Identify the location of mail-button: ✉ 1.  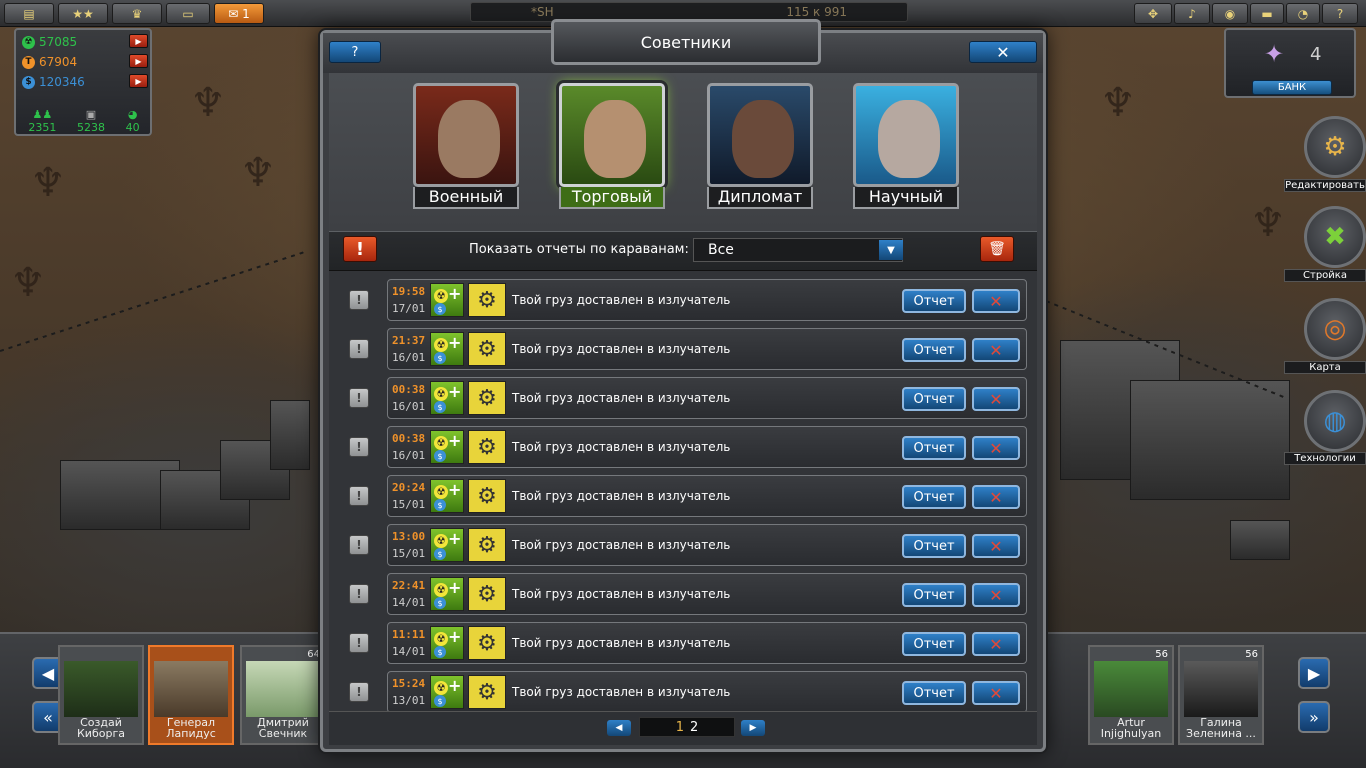
(239, 13).